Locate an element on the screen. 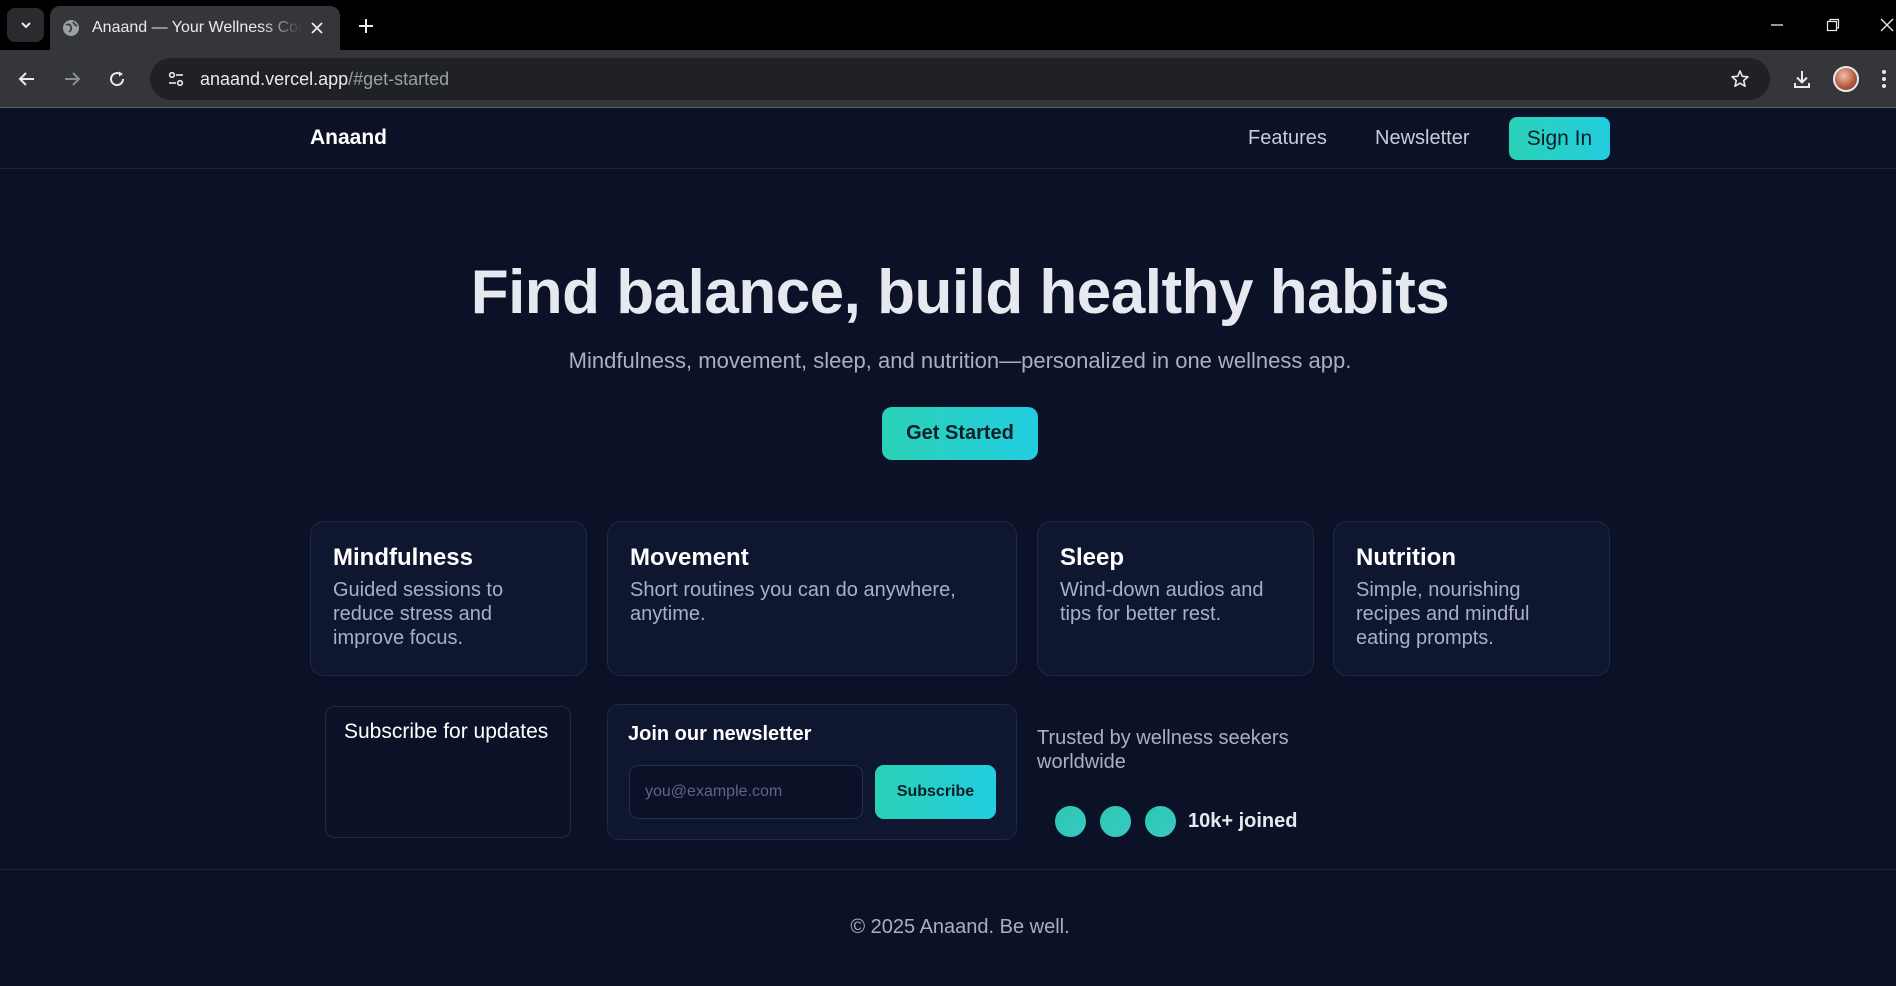 This screenshot has height=986, width=1896. copyright-text: © 2025 Anaand. Be well. is located at coordinates (960, 927).